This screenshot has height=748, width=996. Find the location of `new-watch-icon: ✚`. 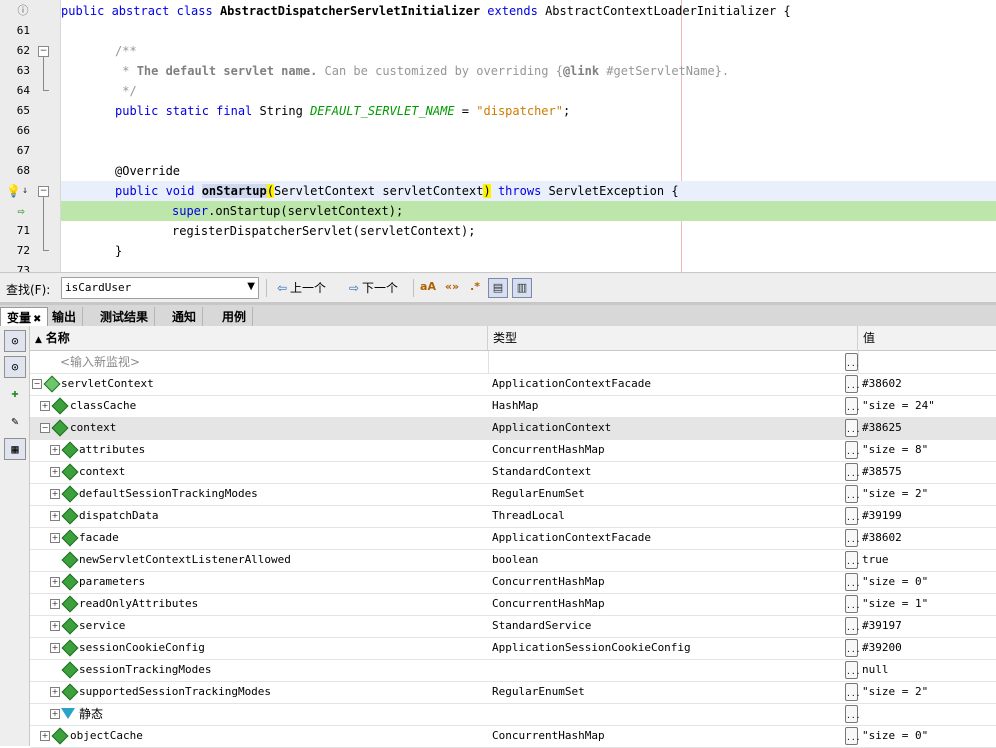

new-watch-icon: ✚ is located at coordinates (15, 393).